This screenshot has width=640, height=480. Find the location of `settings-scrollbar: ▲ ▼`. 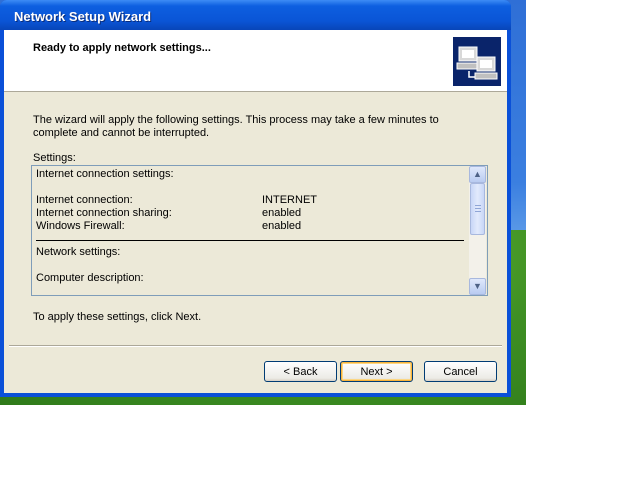

settings-scrollbar: ▲ ▼ is located at coordinates (477, 230).